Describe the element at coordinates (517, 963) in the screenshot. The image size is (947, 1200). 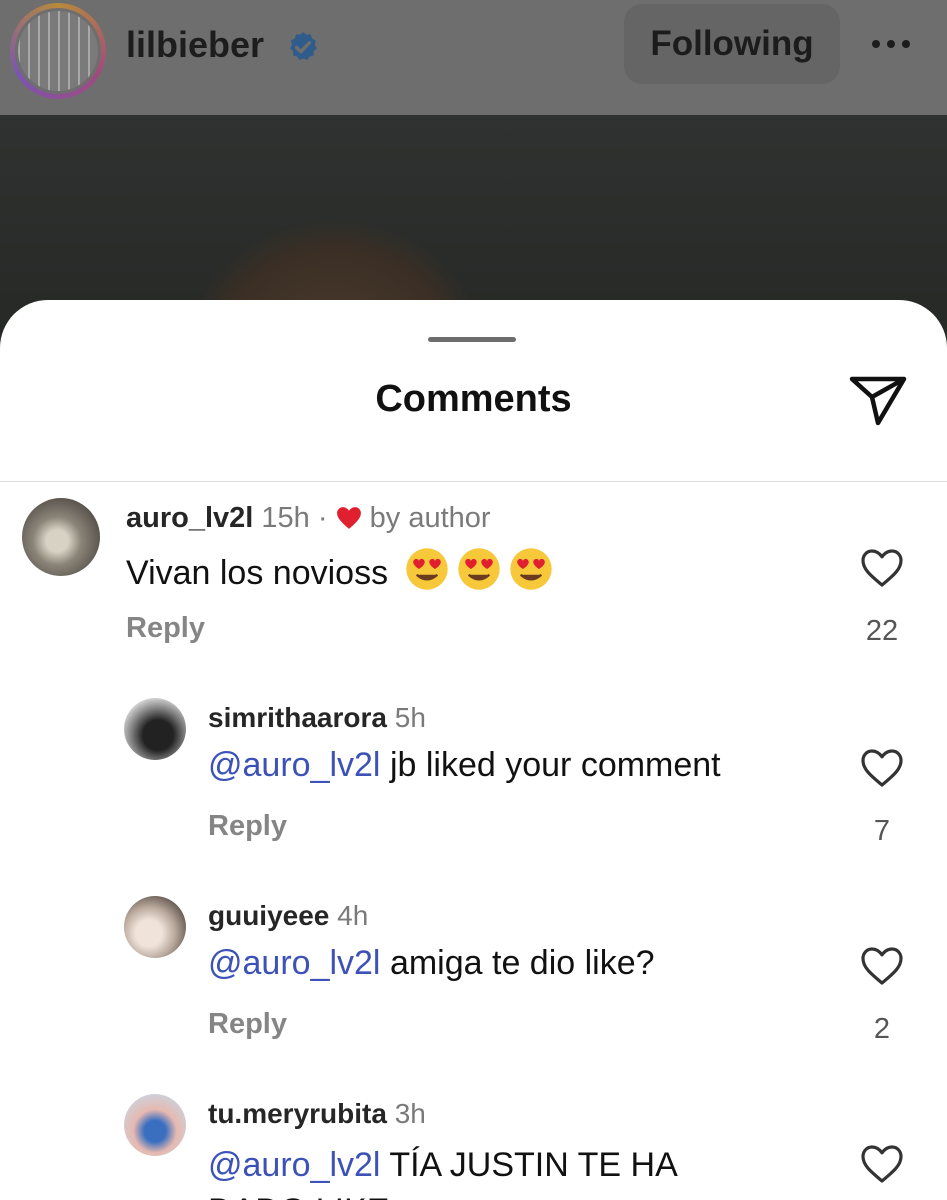
I see `comment-text: amiga te dio like?` at that location.